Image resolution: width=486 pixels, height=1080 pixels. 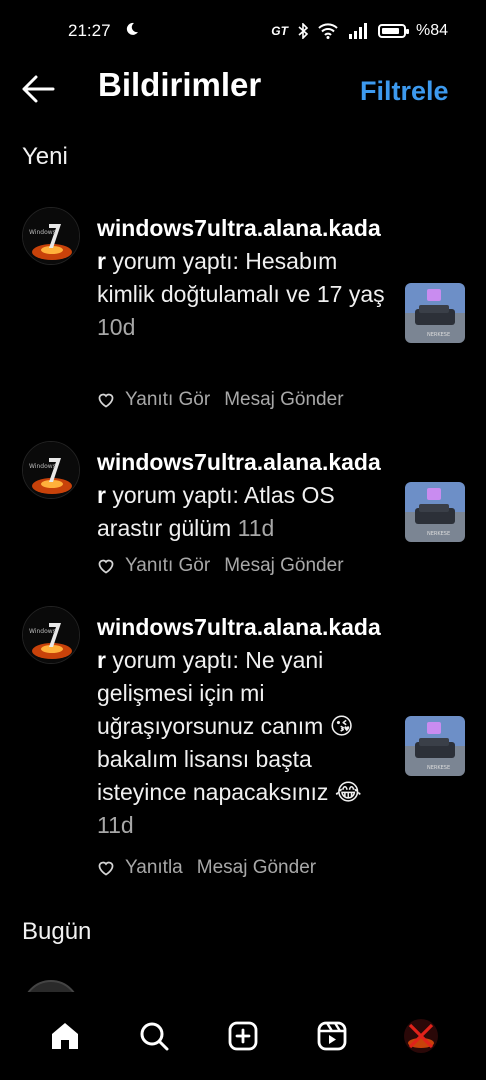 I want to click on back-arrow-icon, so click(x=38, y=89).